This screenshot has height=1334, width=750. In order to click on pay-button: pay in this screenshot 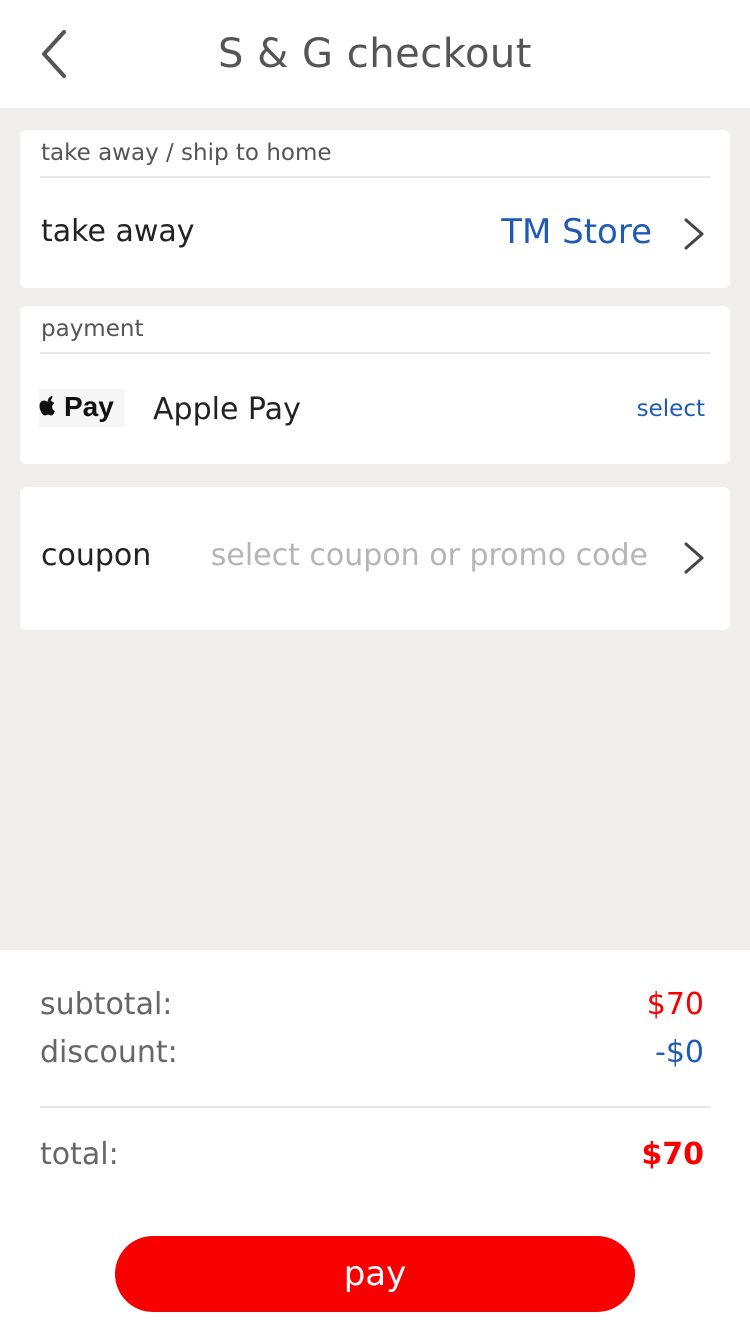, I will do `click(375, 1274)`.